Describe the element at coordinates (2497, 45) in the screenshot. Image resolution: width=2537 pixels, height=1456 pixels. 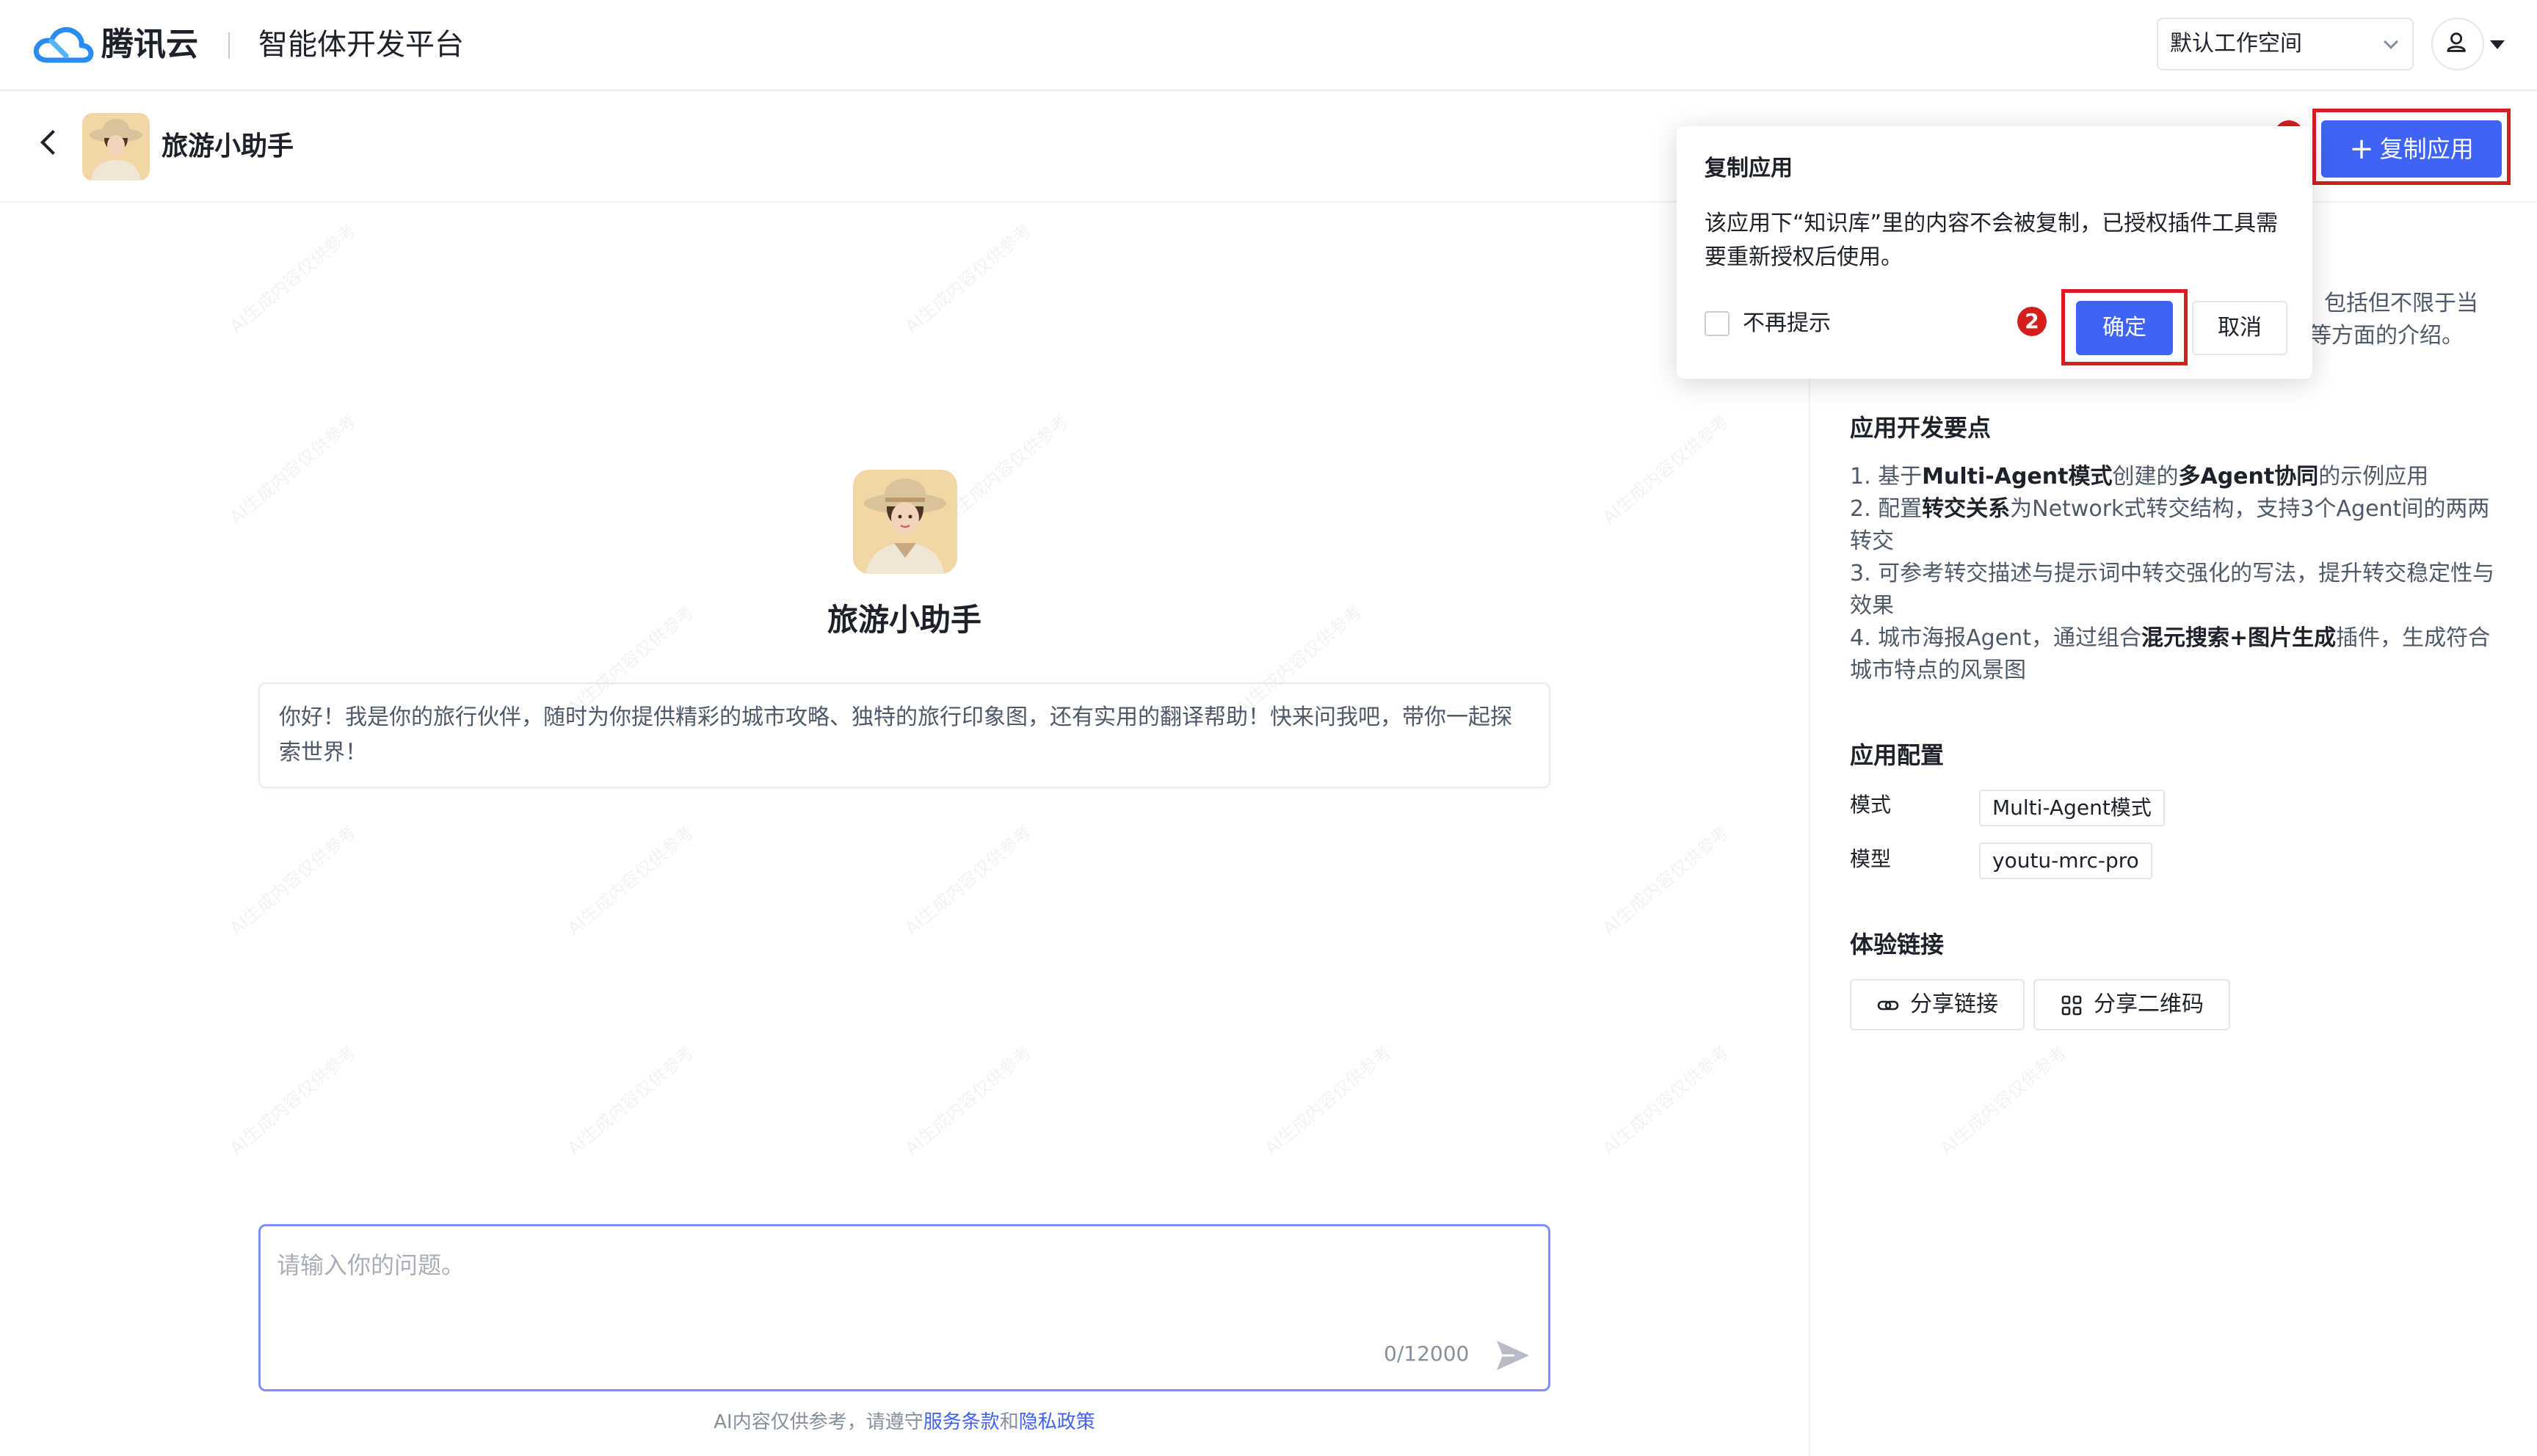
I see `user-menu-caret-icon` at that location.